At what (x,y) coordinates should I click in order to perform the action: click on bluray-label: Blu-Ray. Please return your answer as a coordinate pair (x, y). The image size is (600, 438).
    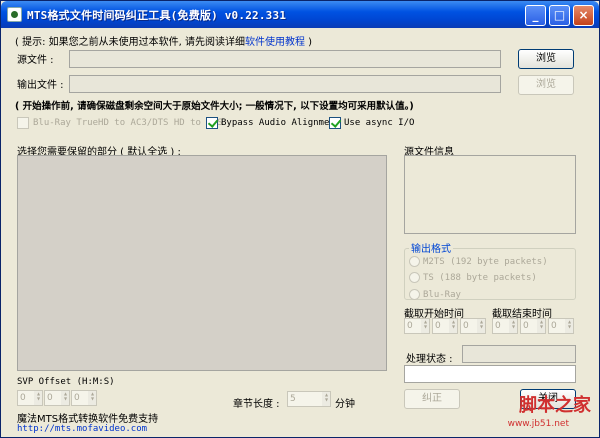
    Looking at the image, I should click on (442, 295).